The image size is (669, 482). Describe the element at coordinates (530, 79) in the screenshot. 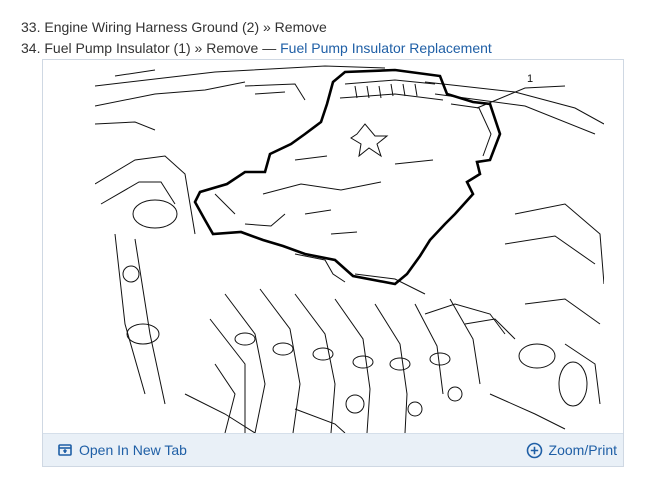

I see `callout-1: 1` at that location.